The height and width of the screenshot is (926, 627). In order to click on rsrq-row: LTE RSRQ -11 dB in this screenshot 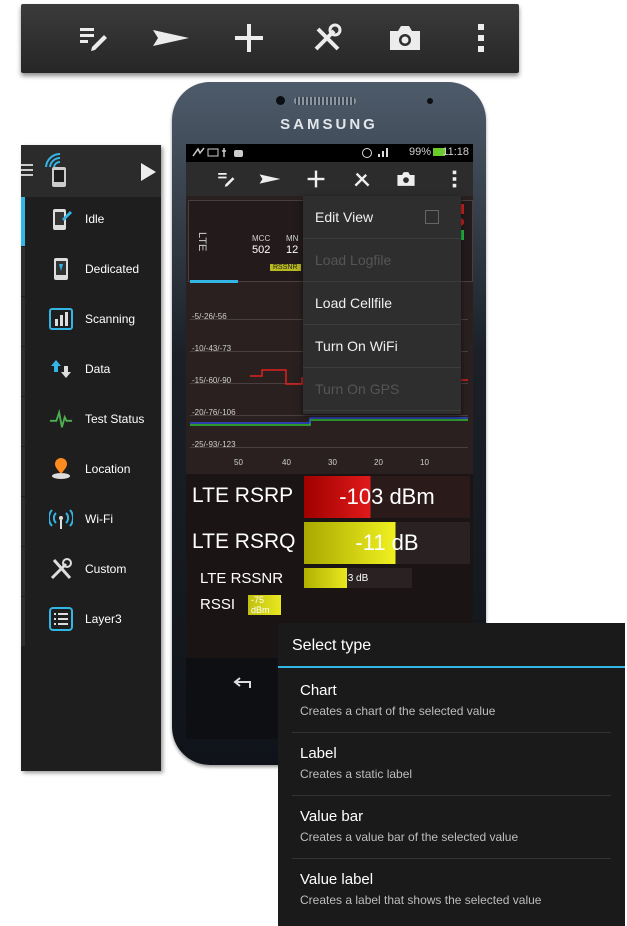, I will do `click(329, 543)`.